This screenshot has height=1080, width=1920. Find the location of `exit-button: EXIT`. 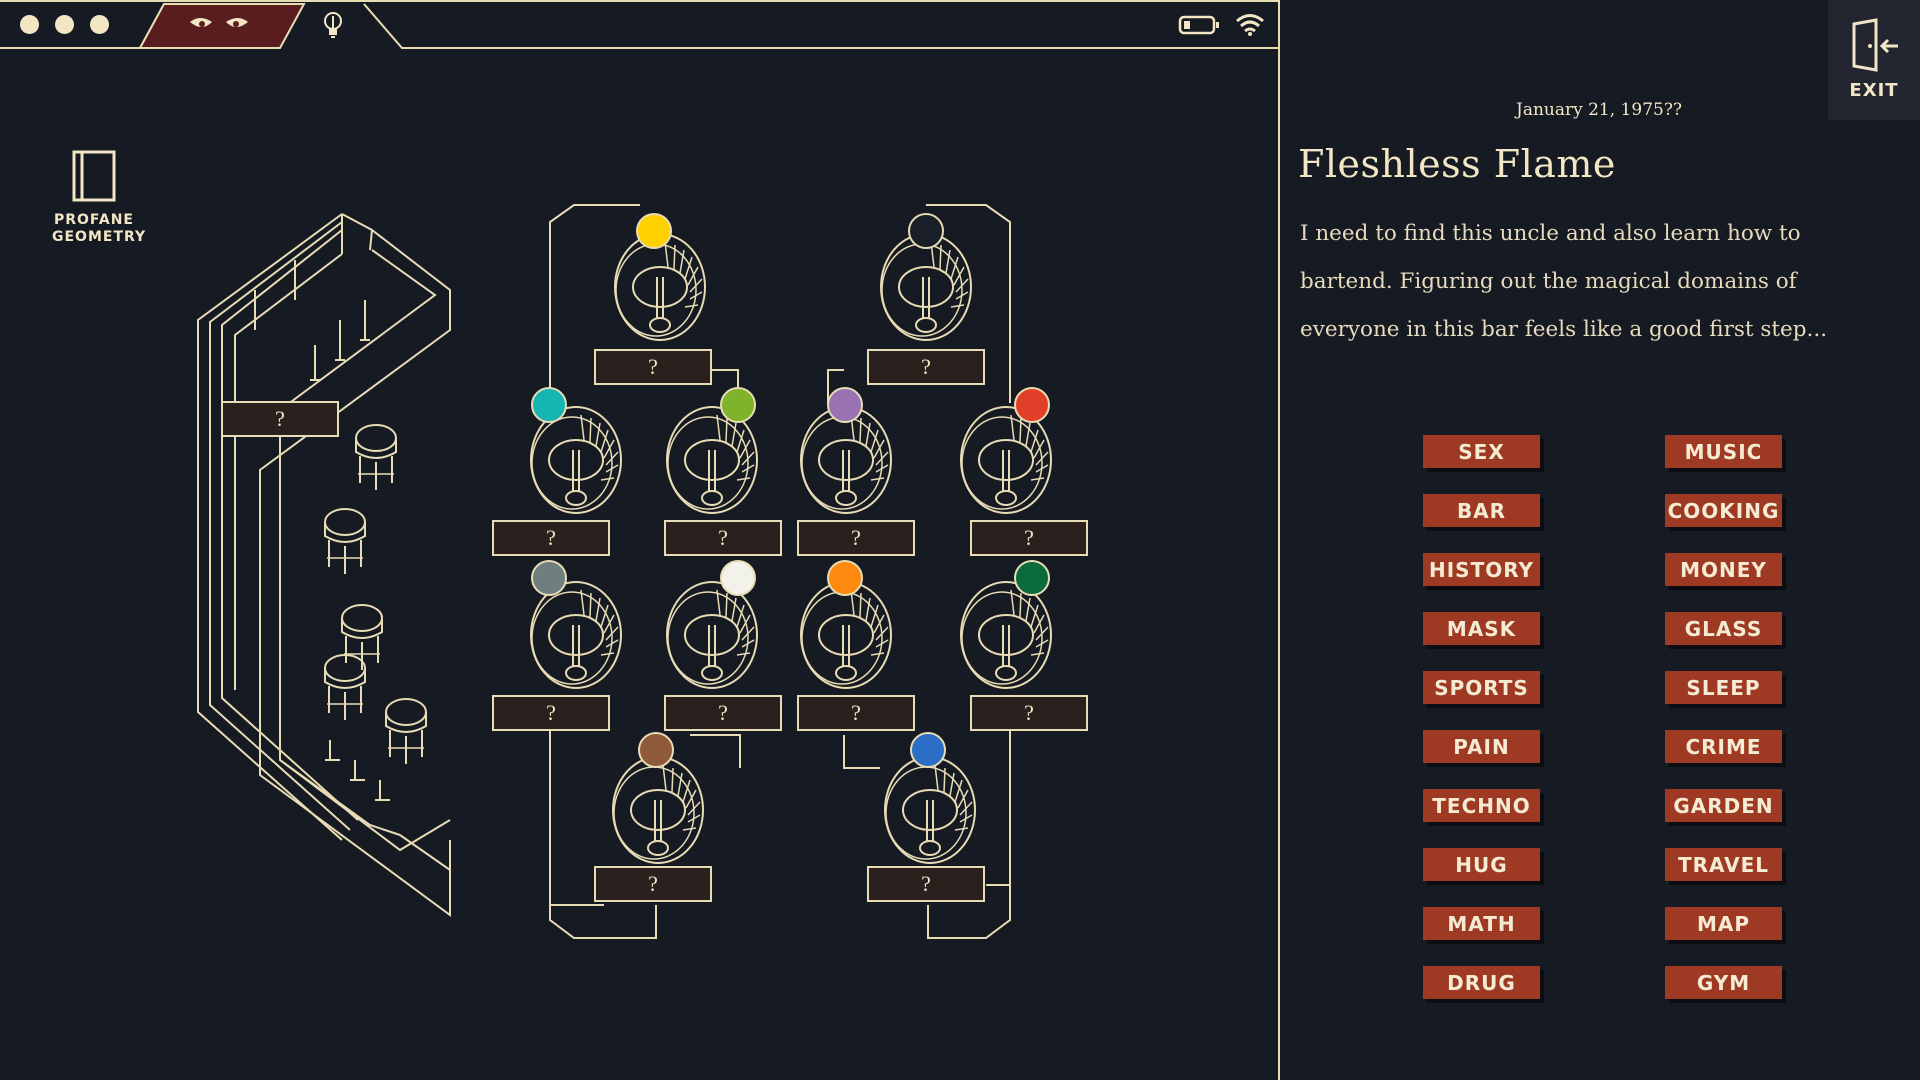

exit-button: EXIT is located at coordinates (1874, 60).